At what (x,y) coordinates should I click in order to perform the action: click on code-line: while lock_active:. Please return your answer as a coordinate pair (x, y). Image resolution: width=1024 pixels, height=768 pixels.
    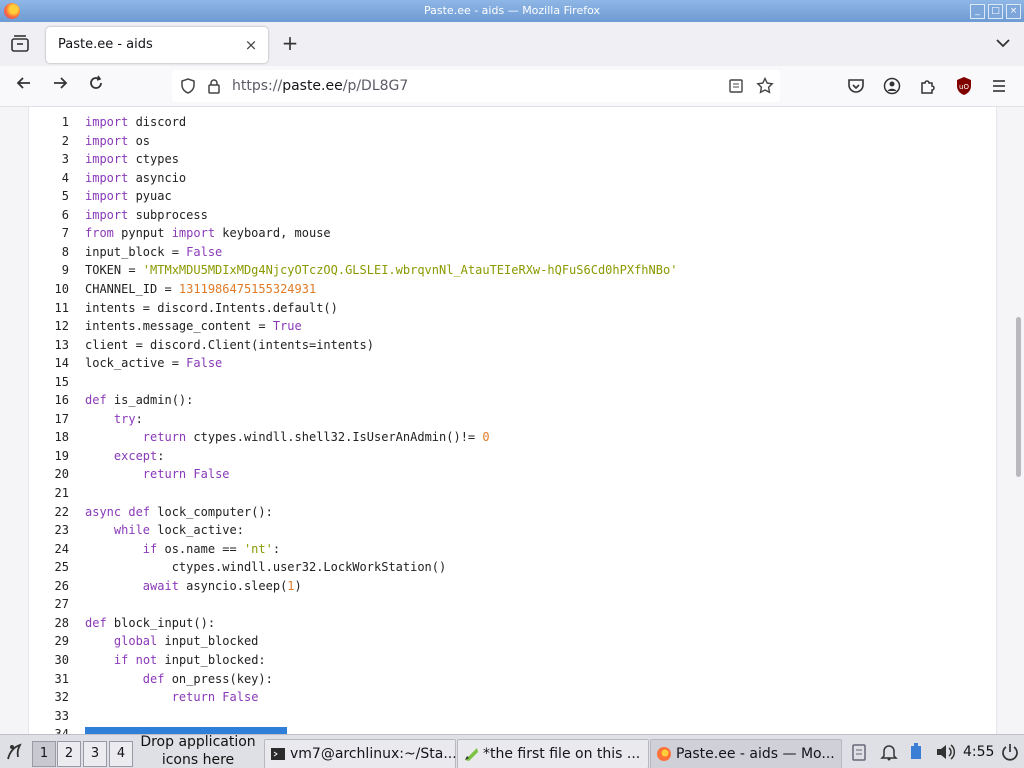
    Looking at the image, I should click on (164, 530).